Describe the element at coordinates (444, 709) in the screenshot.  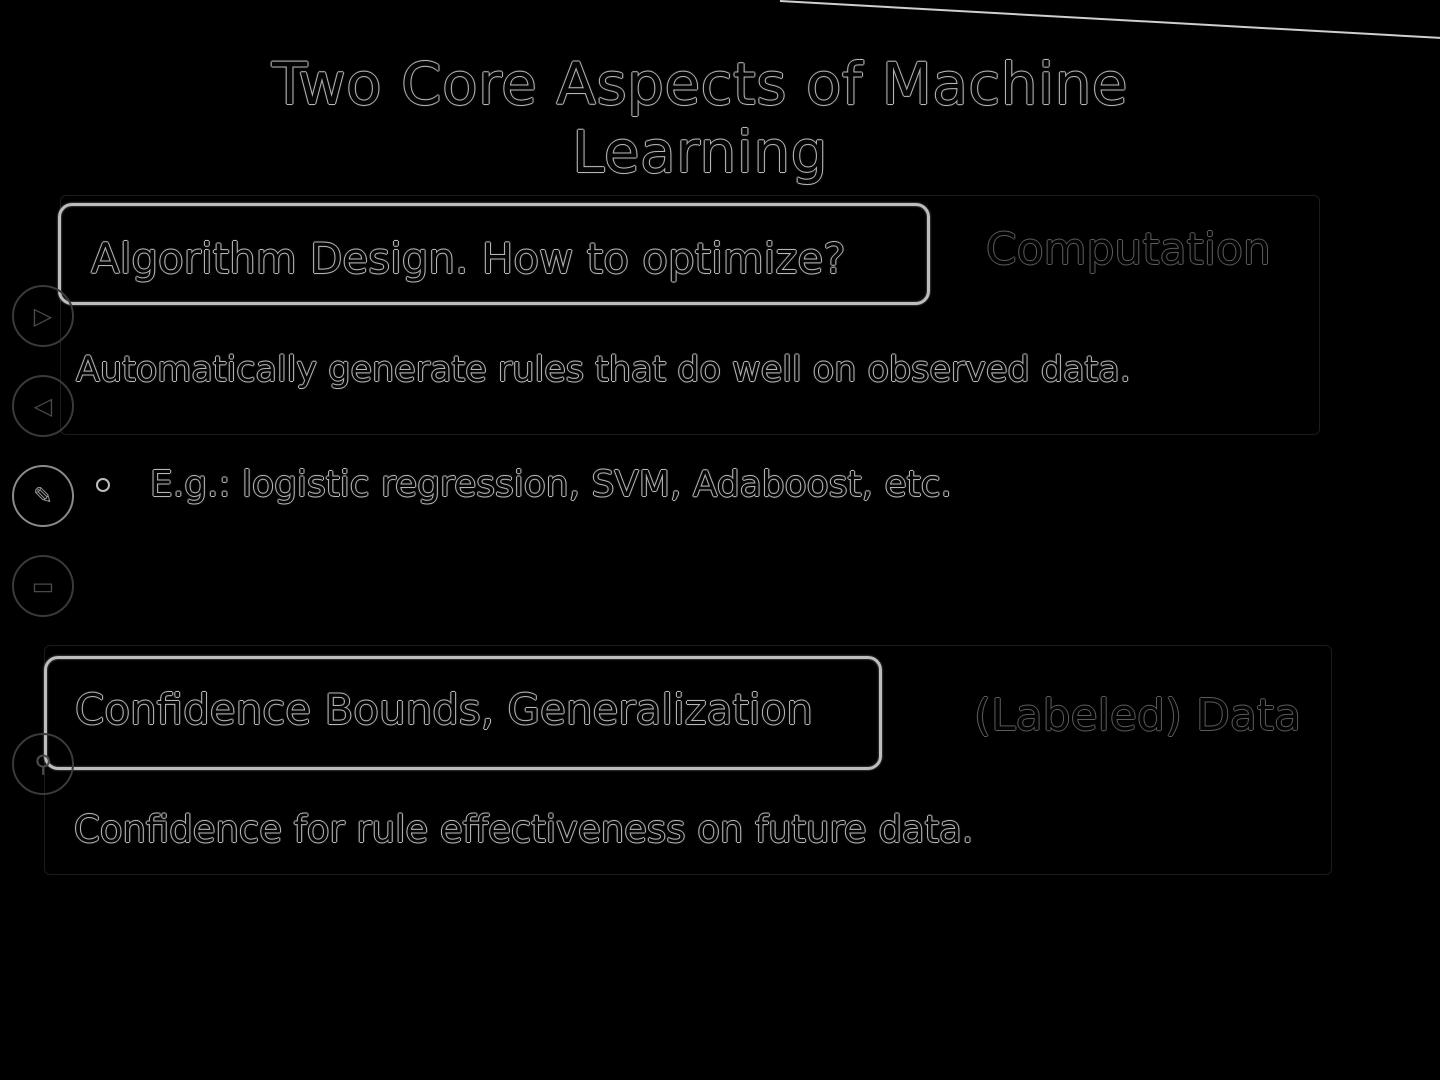
I see `confidence-heading: Confidence Bounds, Generalization` at that location.